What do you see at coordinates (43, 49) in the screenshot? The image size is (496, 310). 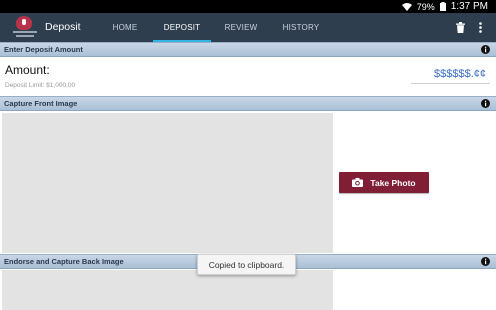 I see `section-title: Enter Deposit Amount` at bounding box center [43, 49].